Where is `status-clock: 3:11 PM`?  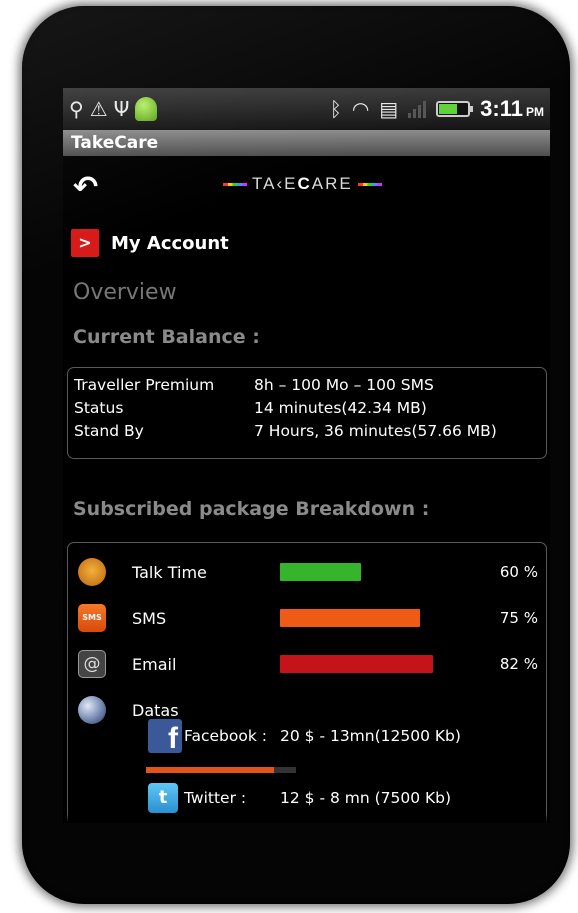 status-clock: 3:11 PM is located at coordinates (512, 108).